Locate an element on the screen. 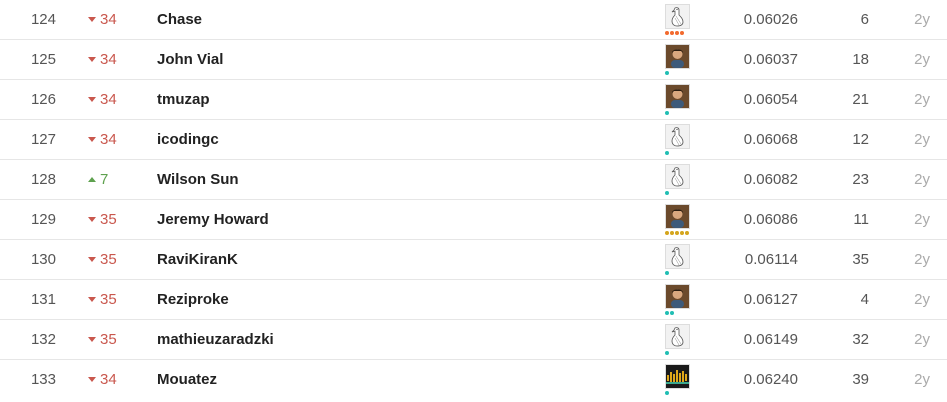 This screenshot has width=947, height=402. team-name-link: RaviKiranK is located at coordinates (397, 260).